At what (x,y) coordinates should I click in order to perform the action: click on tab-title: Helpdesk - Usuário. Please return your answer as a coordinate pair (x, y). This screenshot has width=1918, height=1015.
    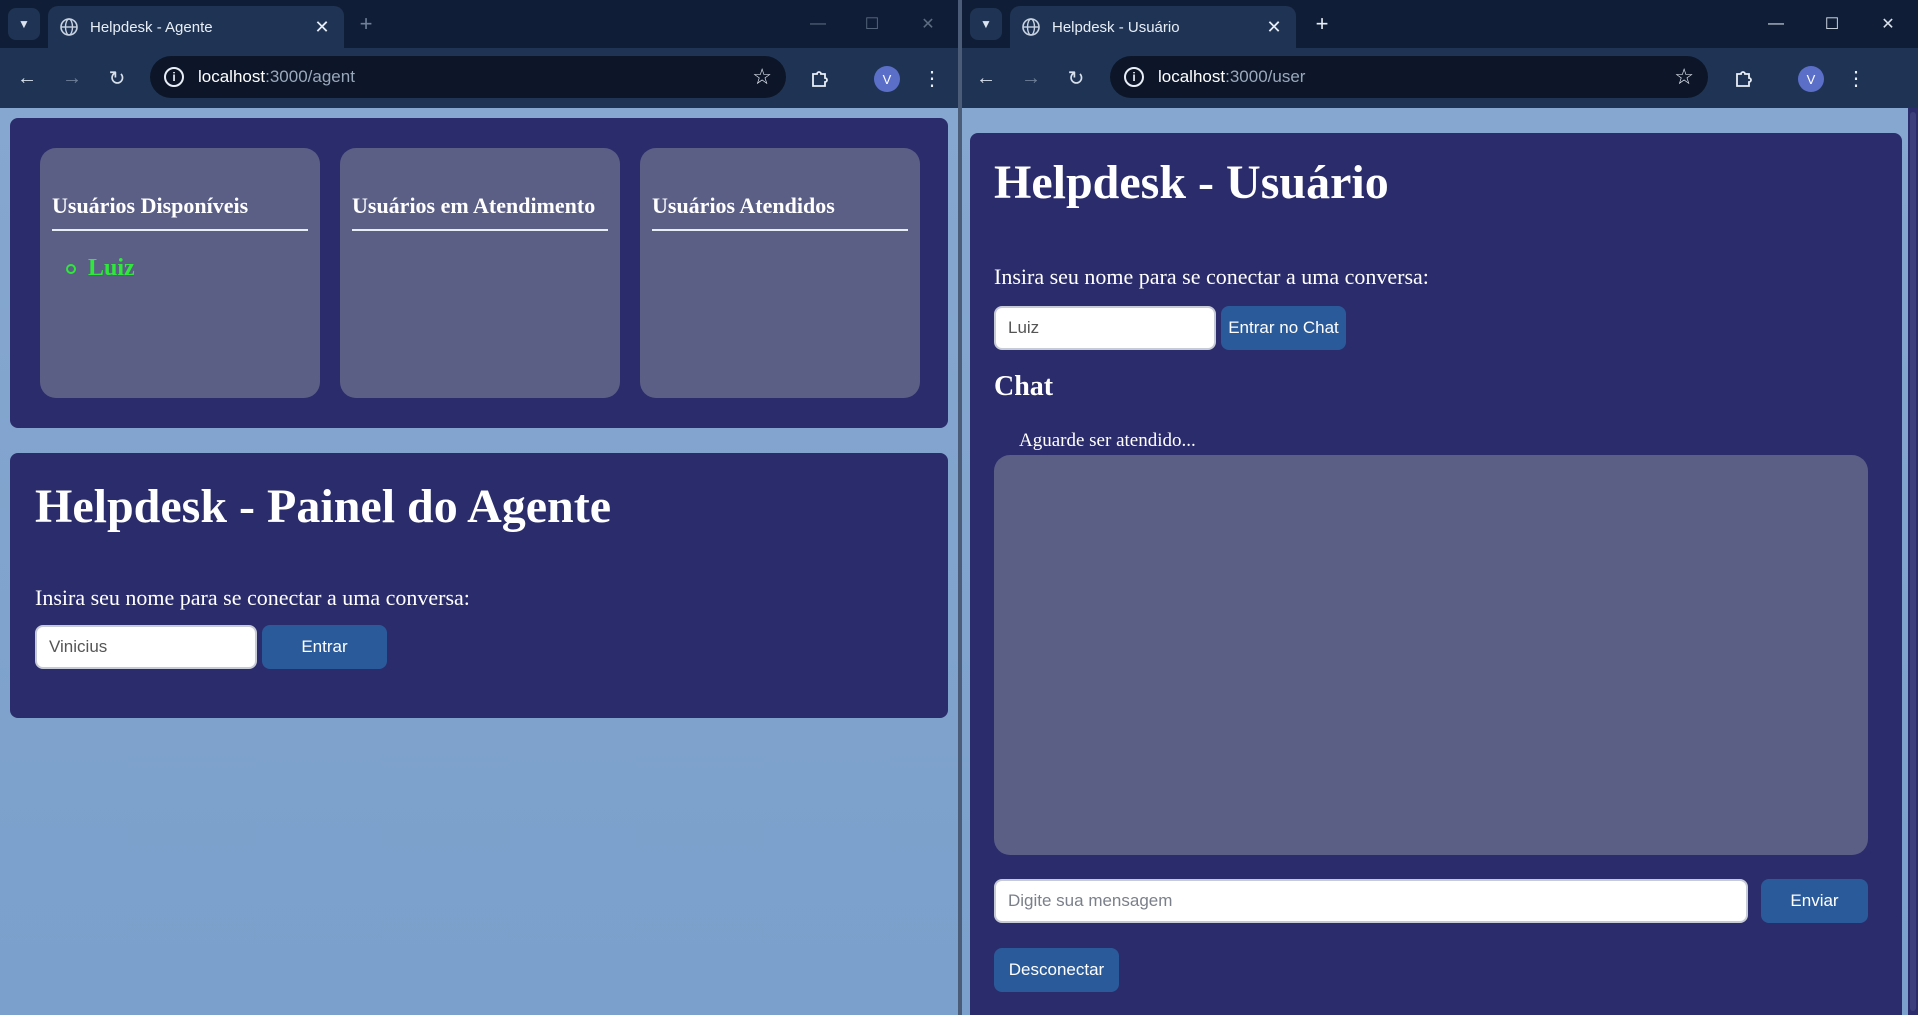
    Looking at the image, I should click on (1116, 27).